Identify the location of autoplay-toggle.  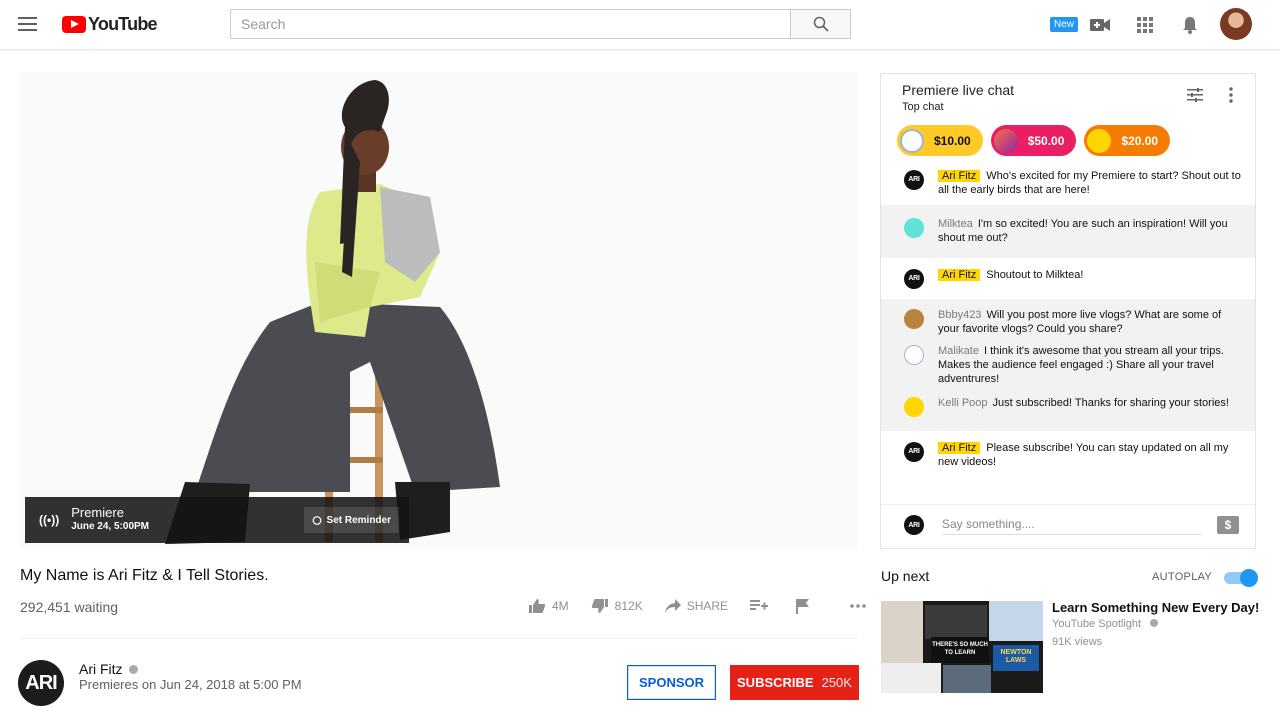
(1241, 578).